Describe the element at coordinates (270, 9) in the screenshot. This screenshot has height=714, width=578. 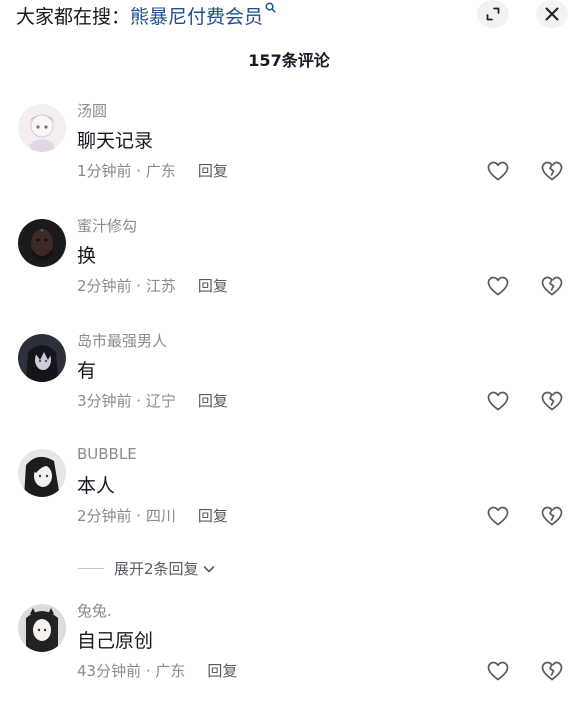
I see `search-icon` at that location.